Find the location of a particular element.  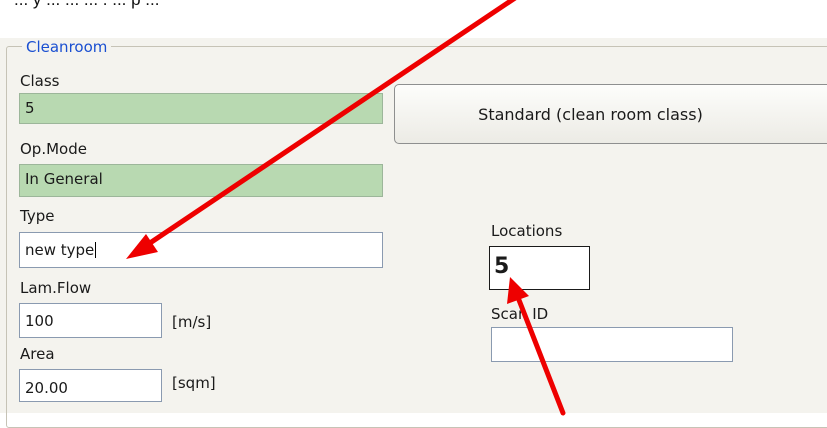

red-arrow-icon is located at coordinates (536, 346).